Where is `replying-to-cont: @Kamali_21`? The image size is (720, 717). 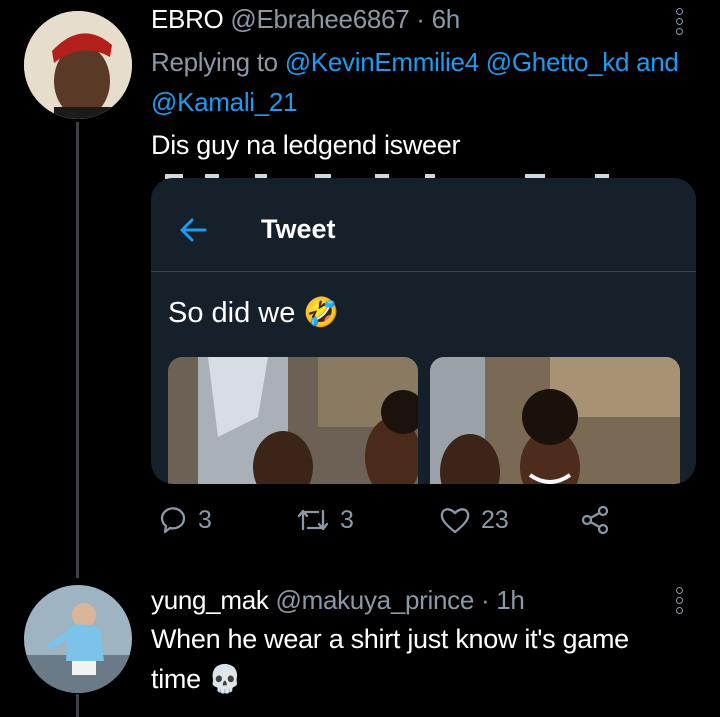
replying-to-cont: @Kamali_21 is located at coordinates (224, 102).